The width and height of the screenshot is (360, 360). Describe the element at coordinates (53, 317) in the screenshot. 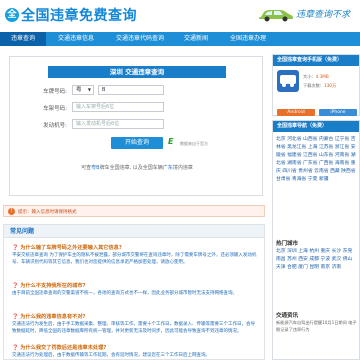

I see `faq-question-text: 为什么我的违章信息有不对?` at that location.